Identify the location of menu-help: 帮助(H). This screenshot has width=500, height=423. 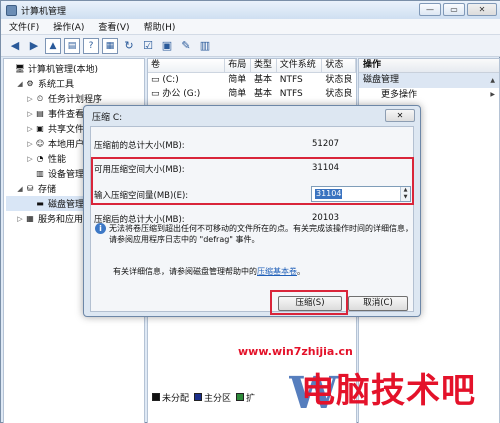
(160, 26).